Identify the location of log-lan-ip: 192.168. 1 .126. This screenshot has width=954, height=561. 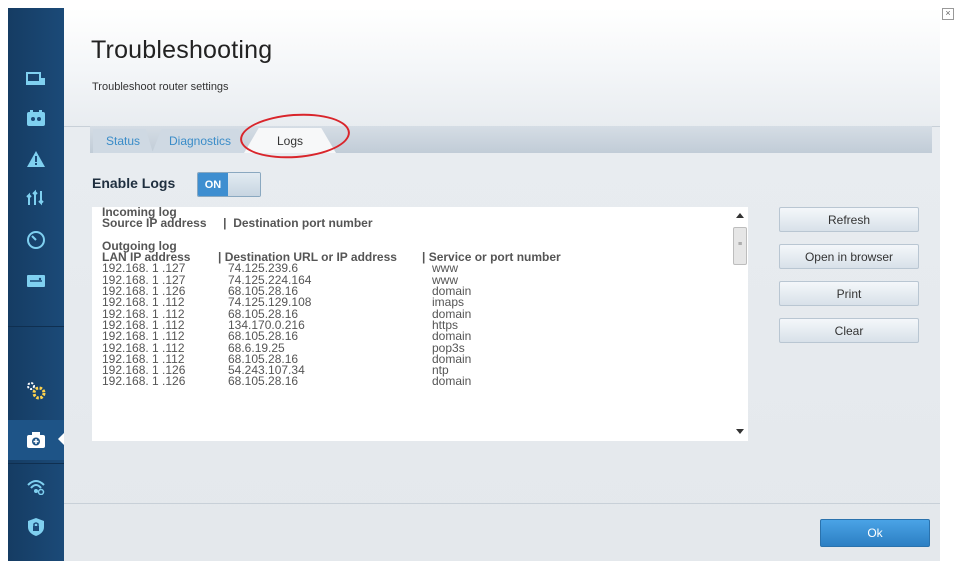
(144, 381).